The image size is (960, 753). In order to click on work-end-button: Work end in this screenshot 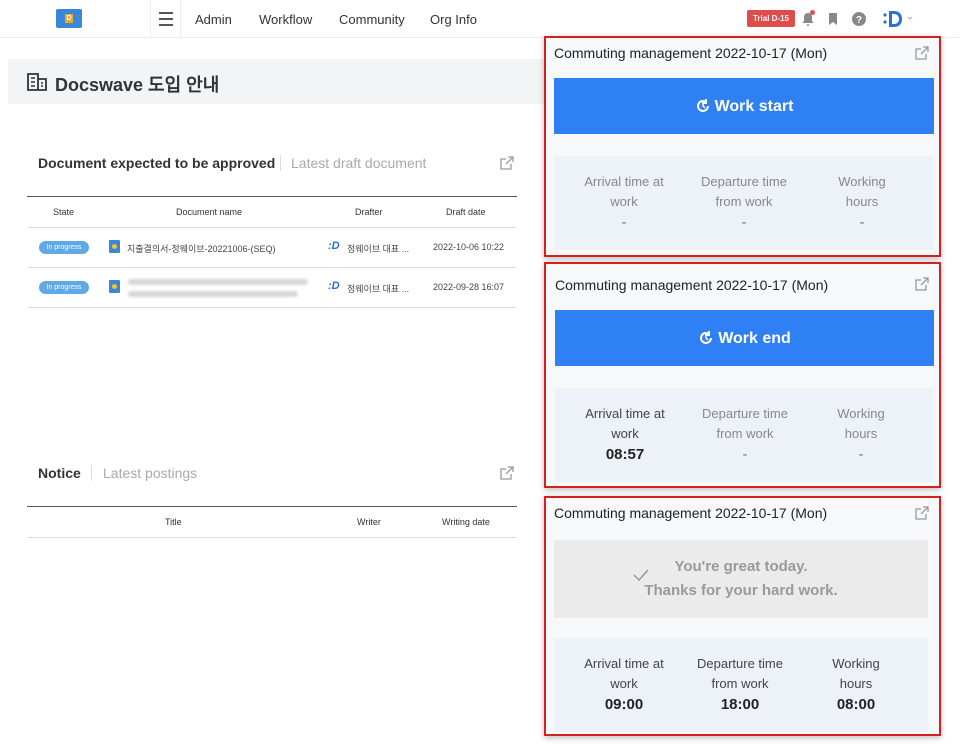, I will do `click(744, 338)`.